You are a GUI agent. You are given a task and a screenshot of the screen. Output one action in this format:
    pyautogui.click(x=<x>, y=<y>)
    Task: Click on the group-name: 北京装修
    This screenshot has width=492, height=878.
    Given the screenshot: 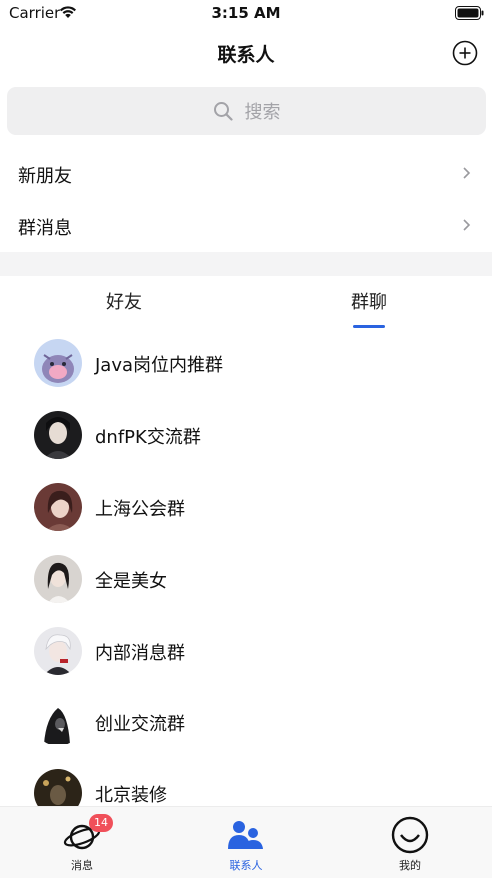 What is the action you would take?
    pyautogui.click(x=131, y=795)
    